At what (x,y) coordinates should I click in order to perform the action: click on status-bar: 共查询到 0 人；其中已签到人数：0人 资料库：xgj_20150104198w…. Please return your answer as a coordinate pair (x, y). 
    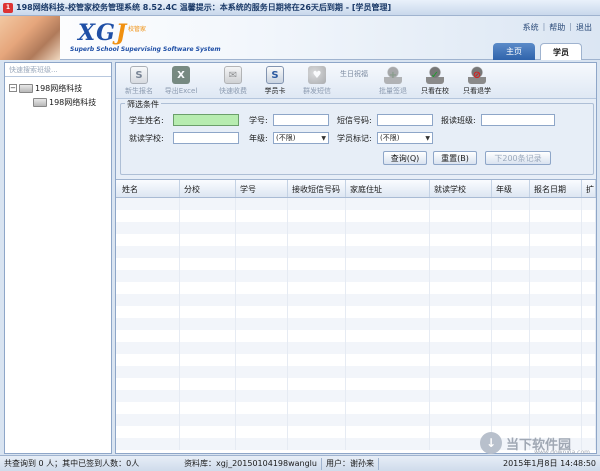
    Looking at the image, I should click on (300, 463).